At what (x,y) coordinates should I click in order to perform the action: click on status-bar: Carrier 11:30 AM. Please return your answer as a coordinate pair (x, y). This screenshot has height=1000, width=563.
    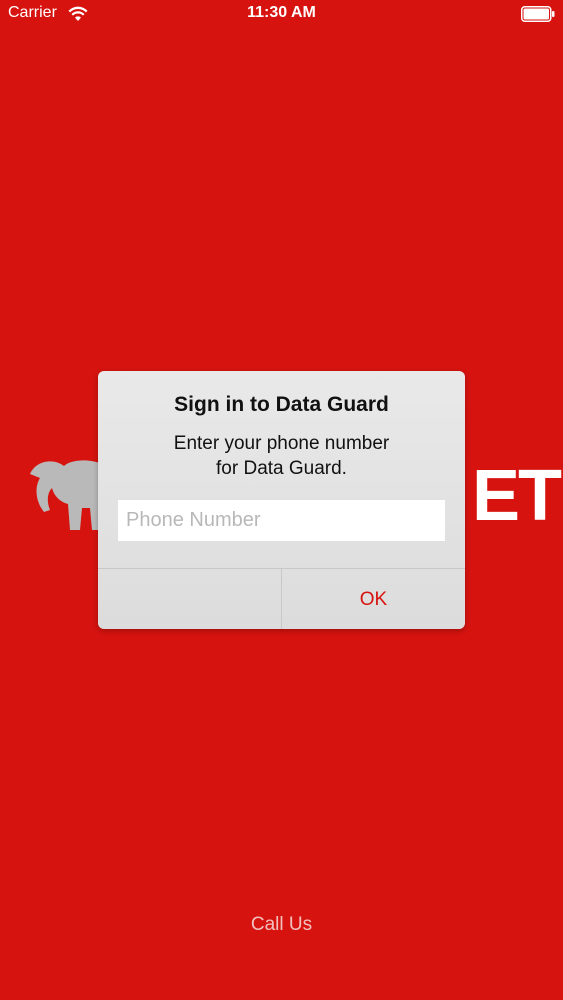
    Looking at the image, I should click on (281, 15).